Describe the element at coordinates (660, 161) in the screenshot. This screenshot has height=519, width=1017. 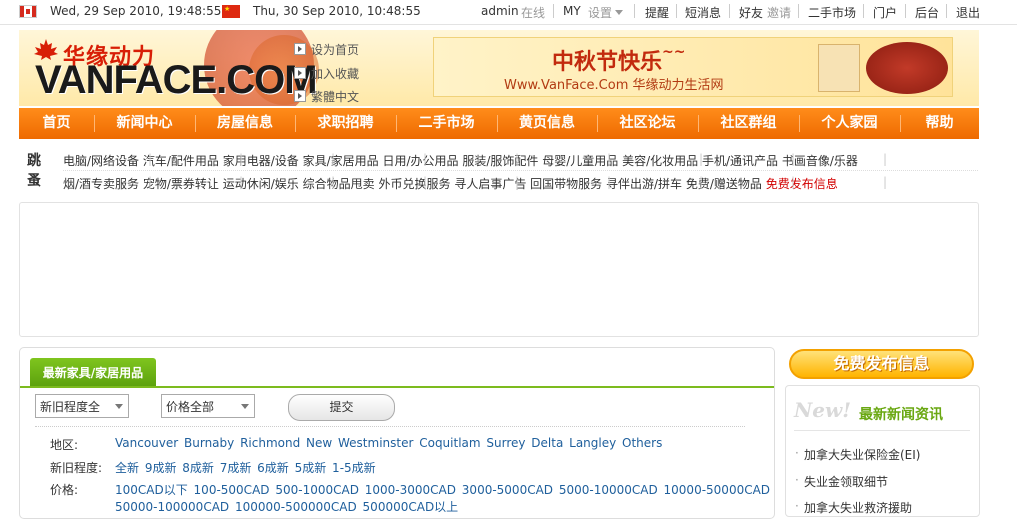
I see `category-link: 美容/化妆用品` at that location.